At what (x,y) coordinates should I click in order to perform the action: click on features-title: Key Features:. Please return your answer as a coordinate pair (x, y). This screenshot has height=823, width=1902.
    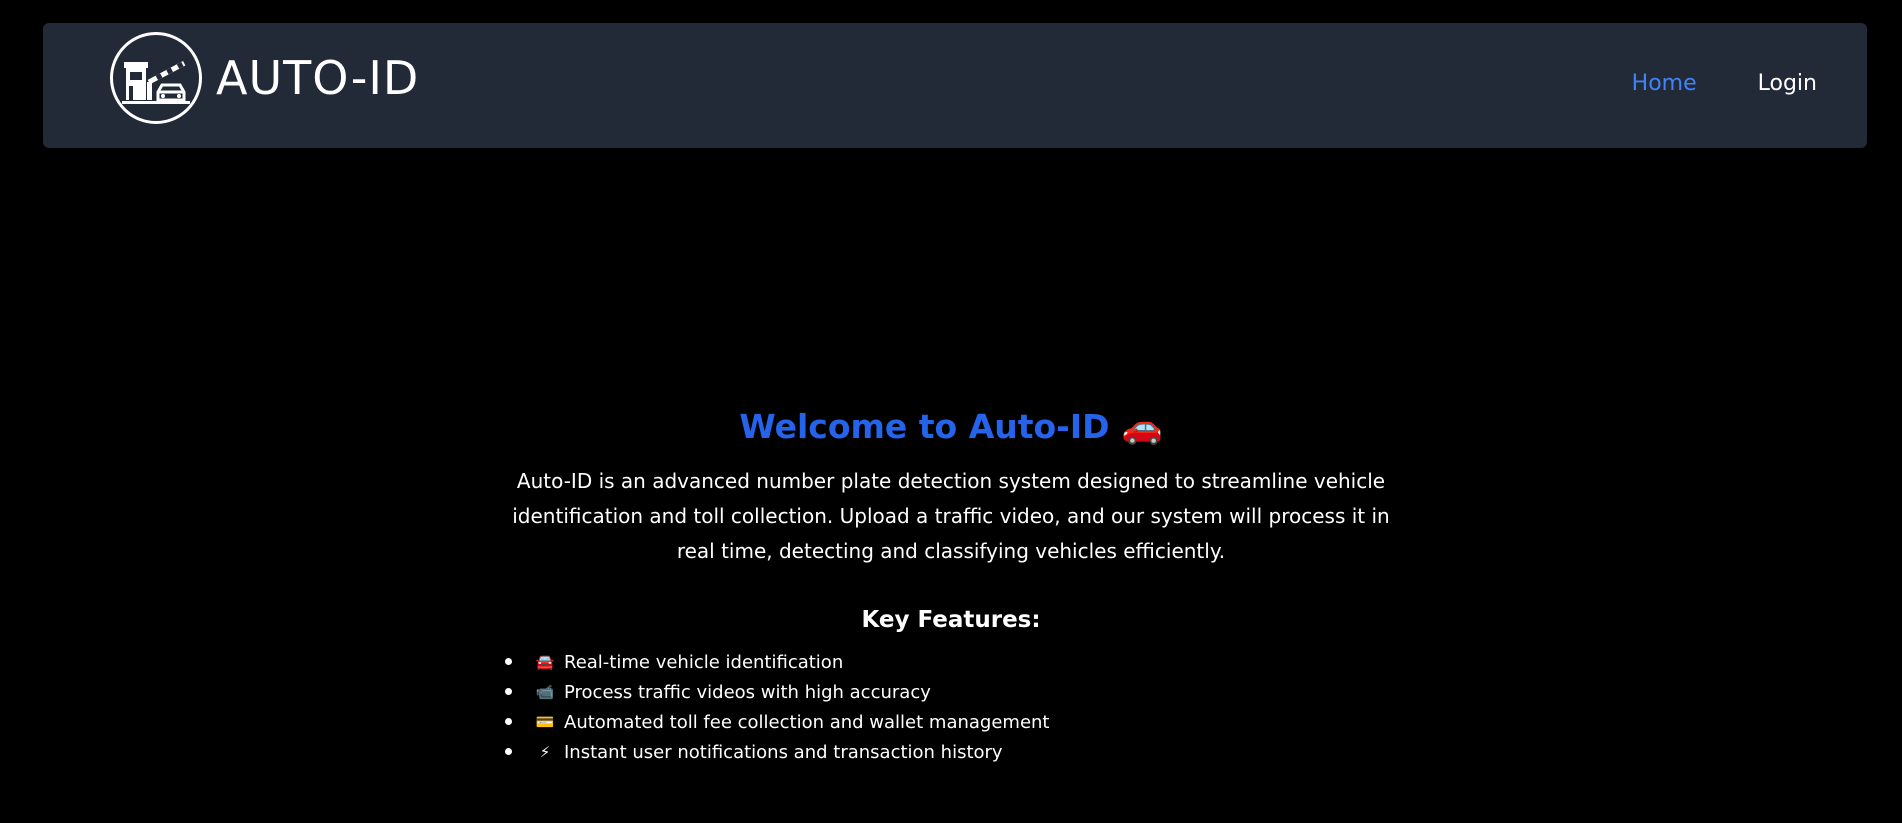
    Looking at the image, I should click on (951, 620).